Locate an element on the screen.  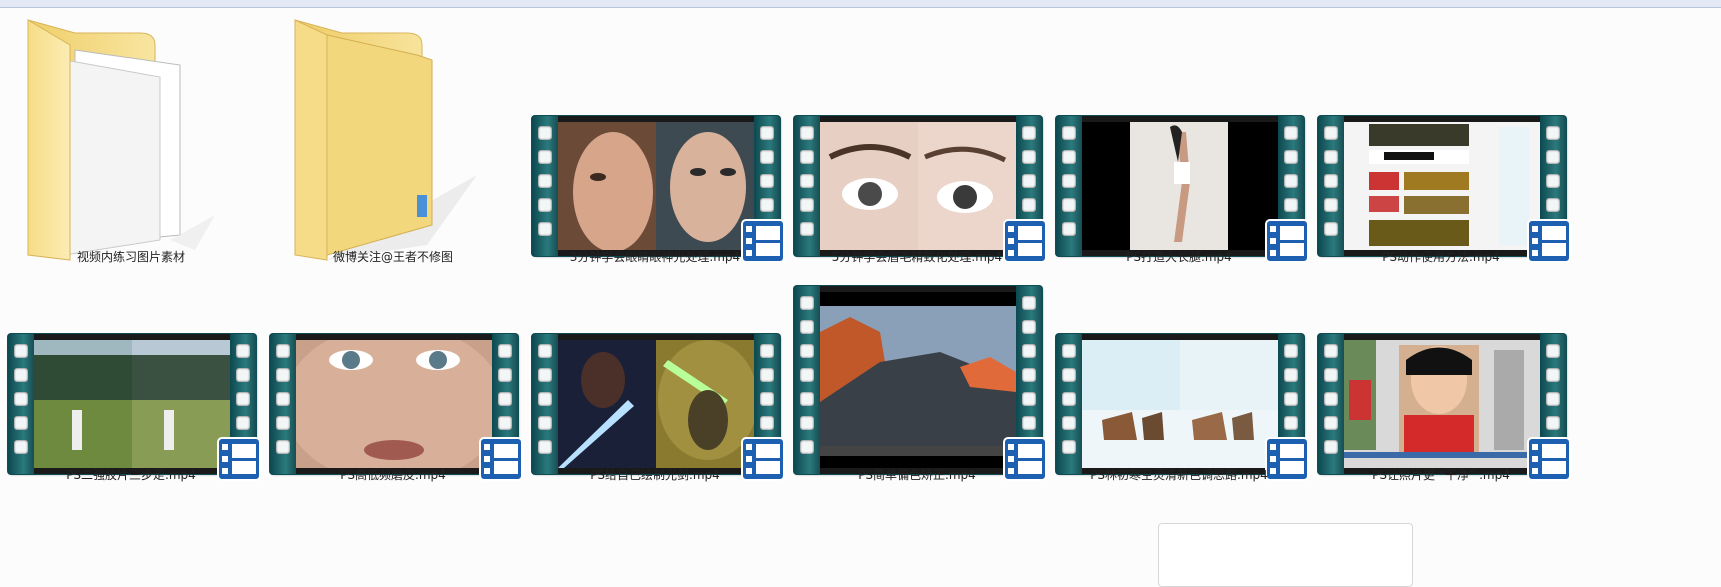
video-item: 3分钟学会眼睛眼神光处理.mp4 is located at coordinates (655, 140).